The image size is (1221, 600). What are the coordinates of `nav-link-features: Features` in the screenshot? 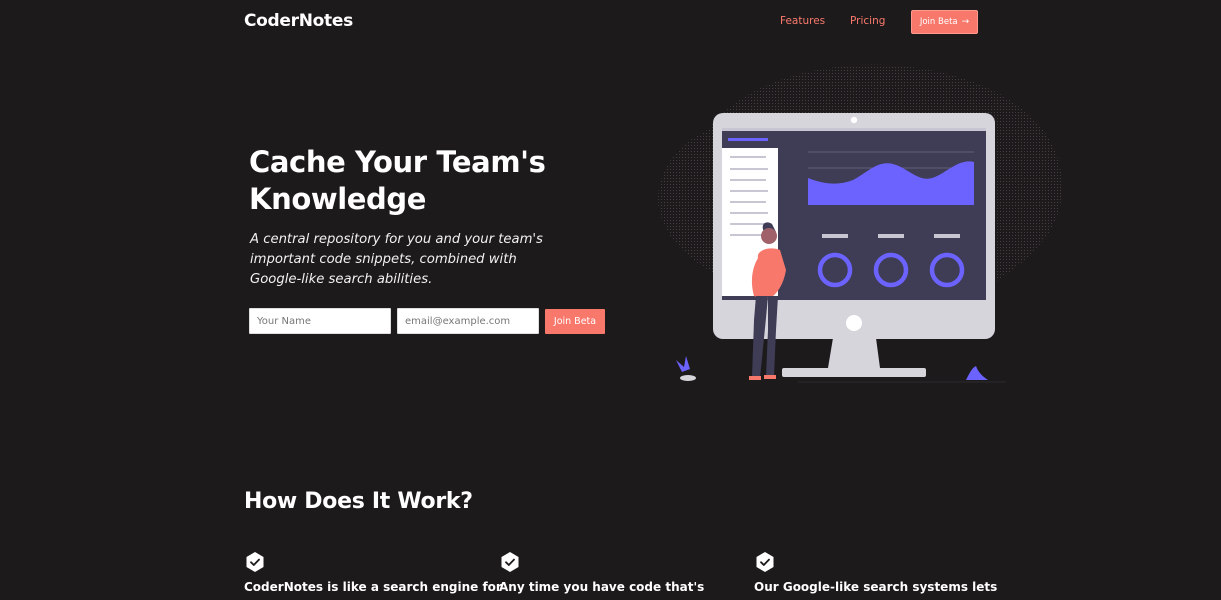 It's located at (802, 21).